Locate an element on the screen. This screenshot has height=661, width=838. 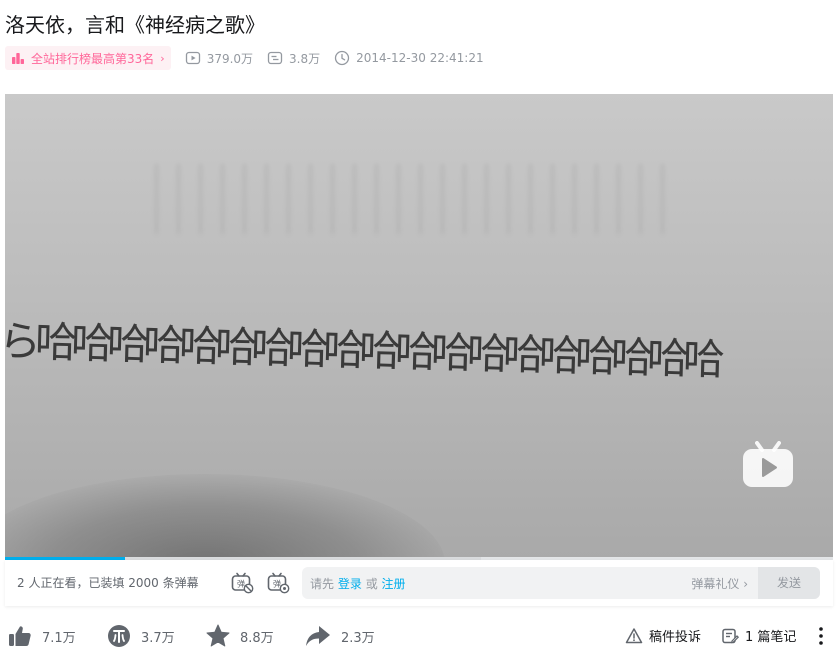
report-button: 稿件投诉 is located at coordinates (663, 635).